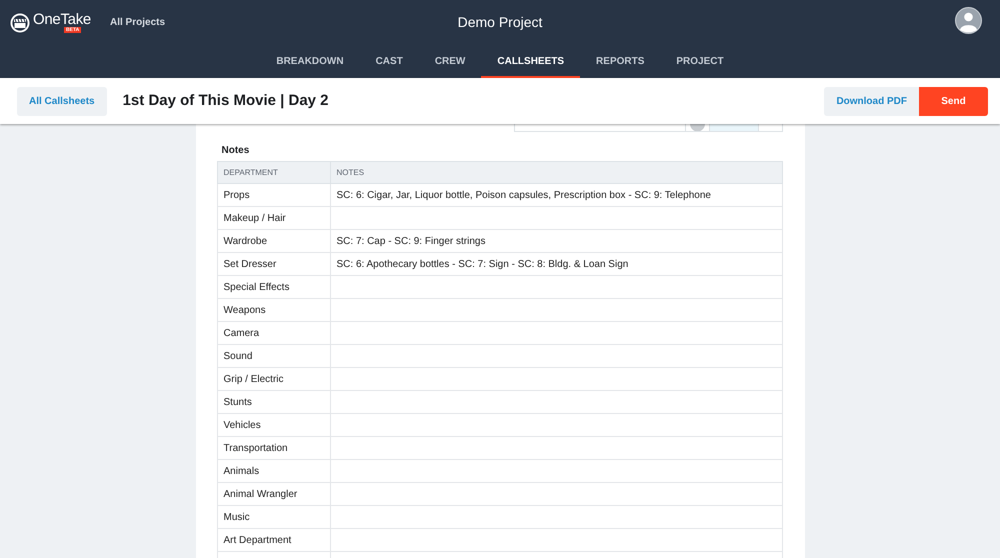  Describe the element at coordinates (389, 61) in the screenshot. I see `nav-tab: CAST` at that location.